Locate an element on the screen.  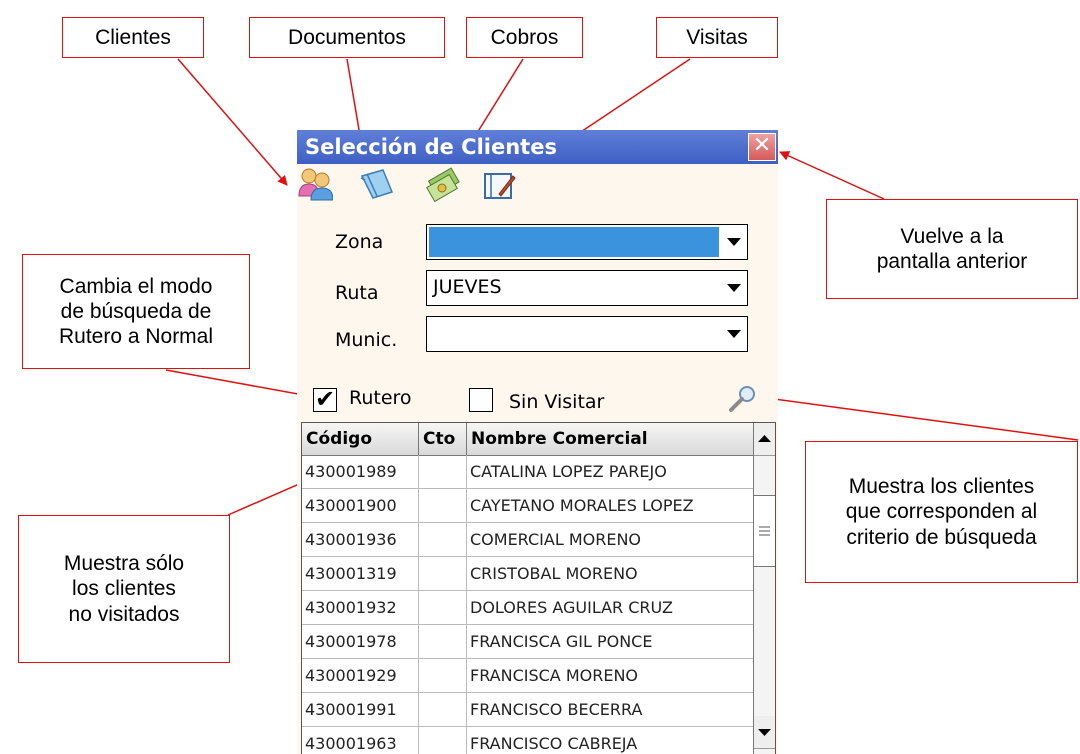
column-header-cto: Cto is located at coordinates (443, 439).